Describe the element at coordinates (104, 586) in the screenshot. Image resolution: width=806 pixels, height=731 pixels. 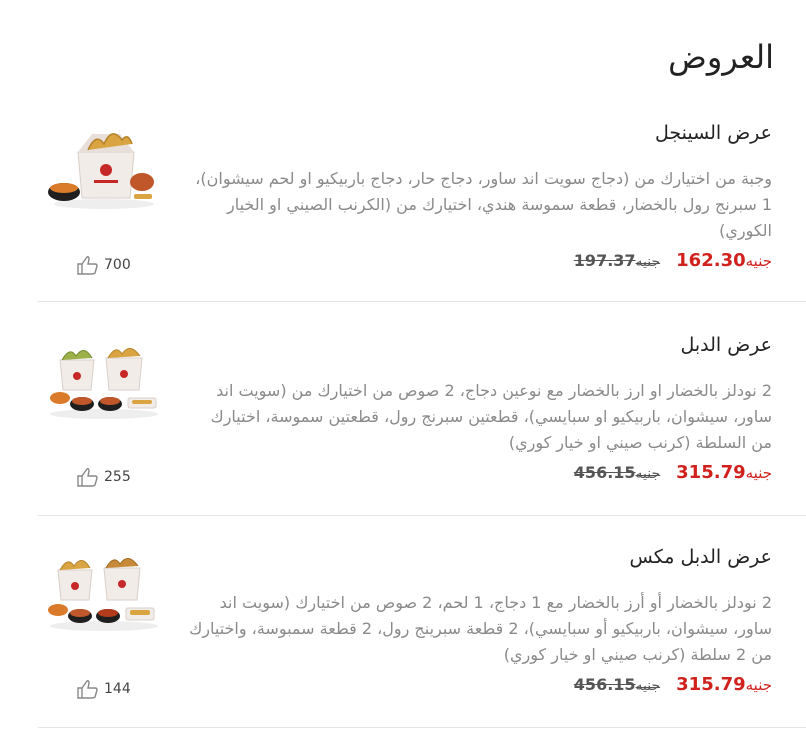
I see `offer-image-double-mix` at that location.